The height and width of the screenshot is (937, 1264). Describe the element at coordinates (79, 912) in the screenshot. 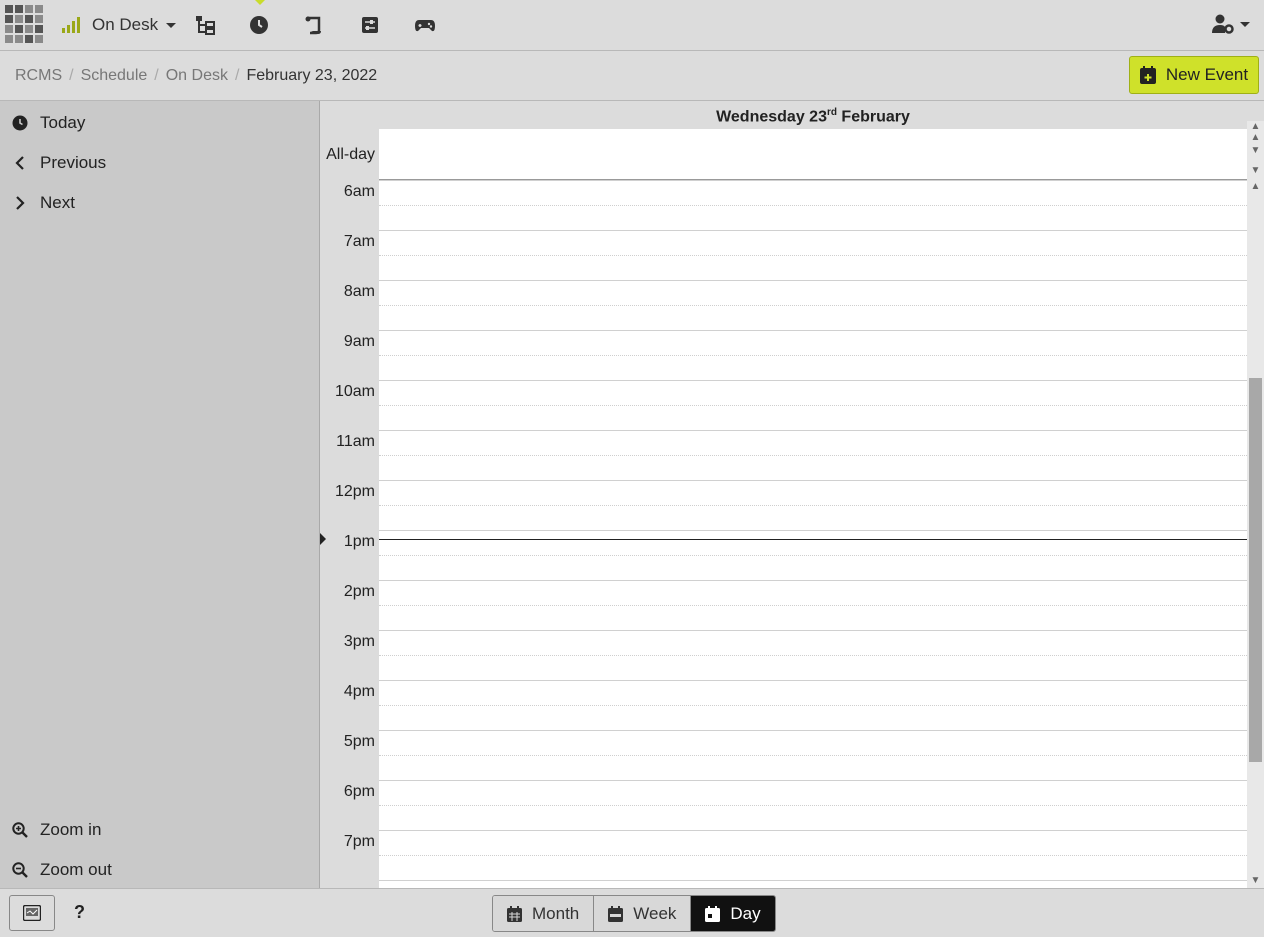

I see `help-button: ?` at that location.